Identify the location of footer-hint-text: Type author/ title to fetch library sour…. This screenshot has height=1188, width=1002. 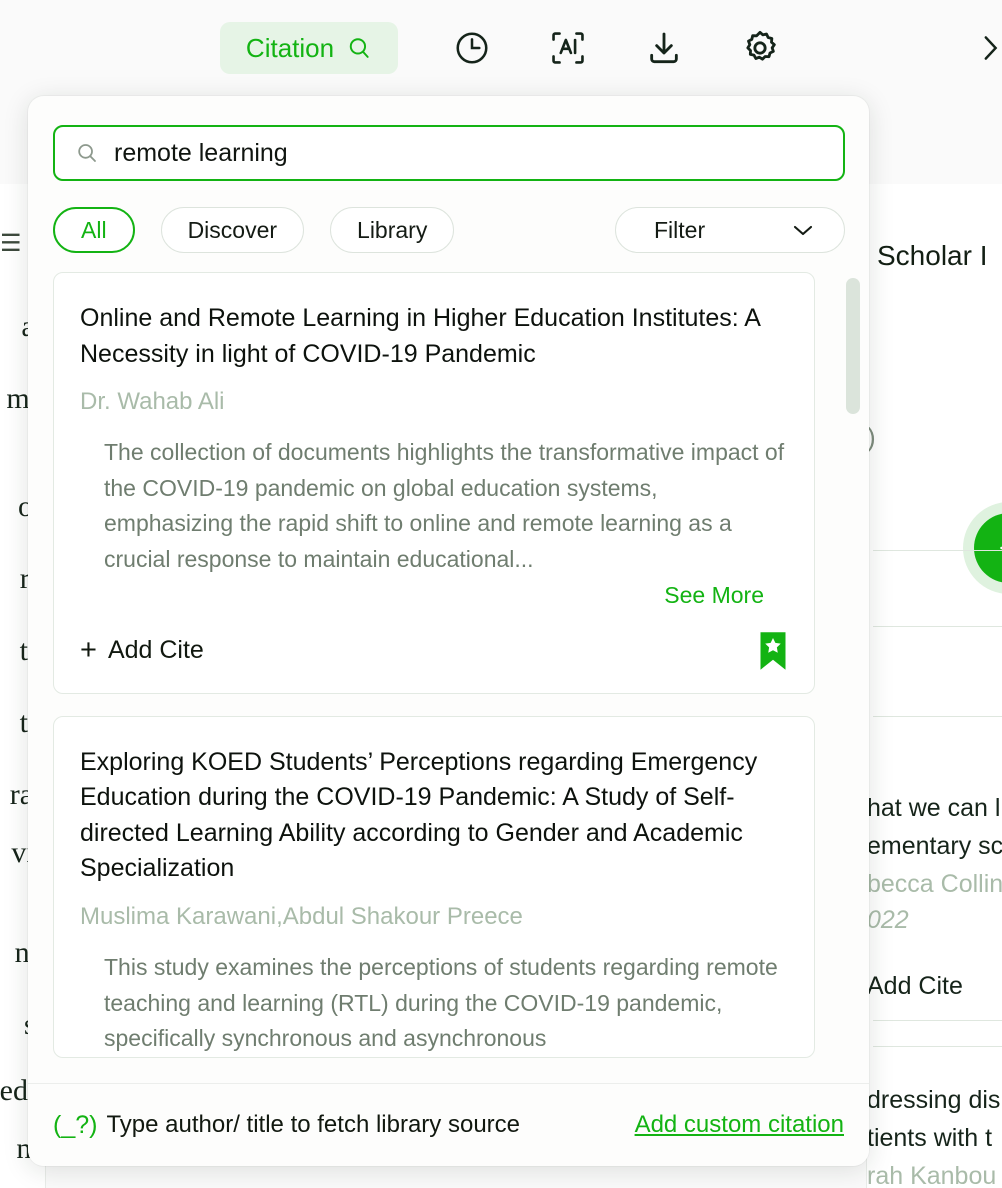
(313, 1124).